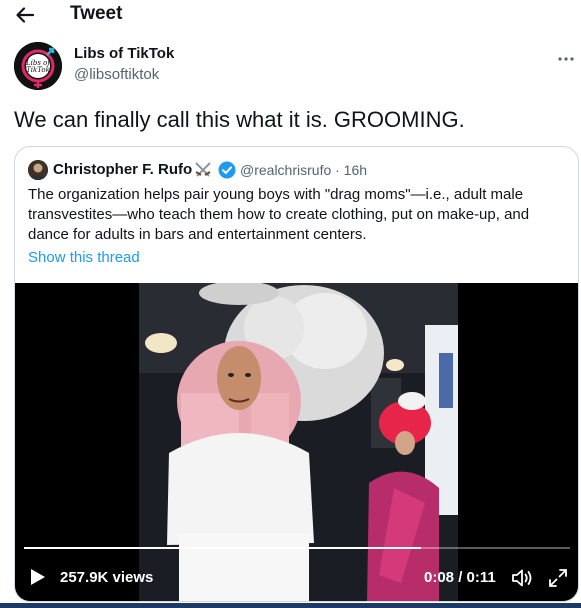 This screenshot has height=608, width=581. Describe the element at coordinates (84, 257) in the screenshot. I see `show-thread-link: Show this thread` at that location.